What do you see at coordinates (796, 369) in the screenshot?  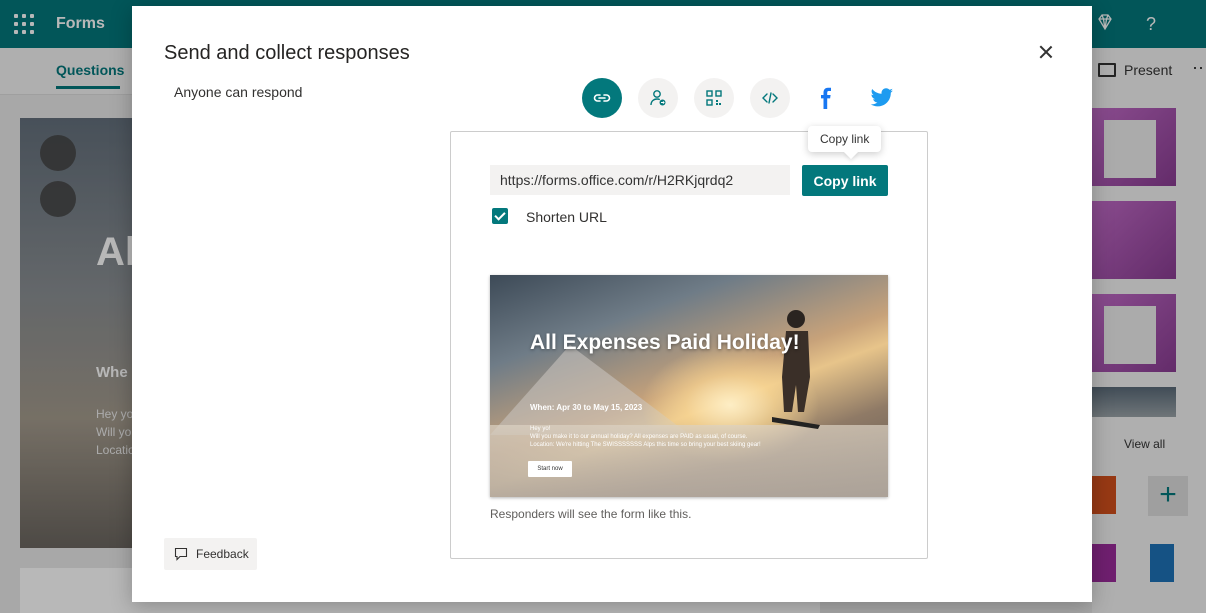 I see `snowboarder-illustration` at bounding box center [796, 369].